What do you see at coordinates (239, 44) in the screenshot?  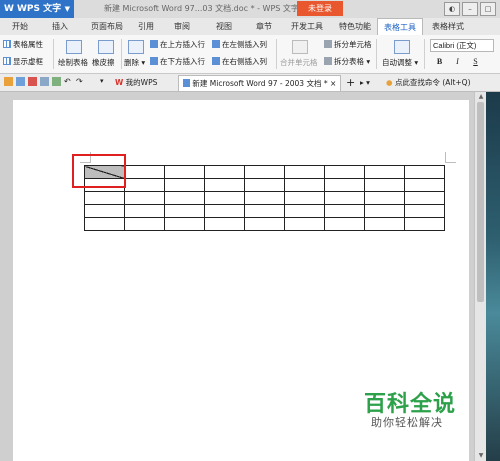 I see `insert-column-left-button: 在左侧插入列` at bounding box center [239, 44].